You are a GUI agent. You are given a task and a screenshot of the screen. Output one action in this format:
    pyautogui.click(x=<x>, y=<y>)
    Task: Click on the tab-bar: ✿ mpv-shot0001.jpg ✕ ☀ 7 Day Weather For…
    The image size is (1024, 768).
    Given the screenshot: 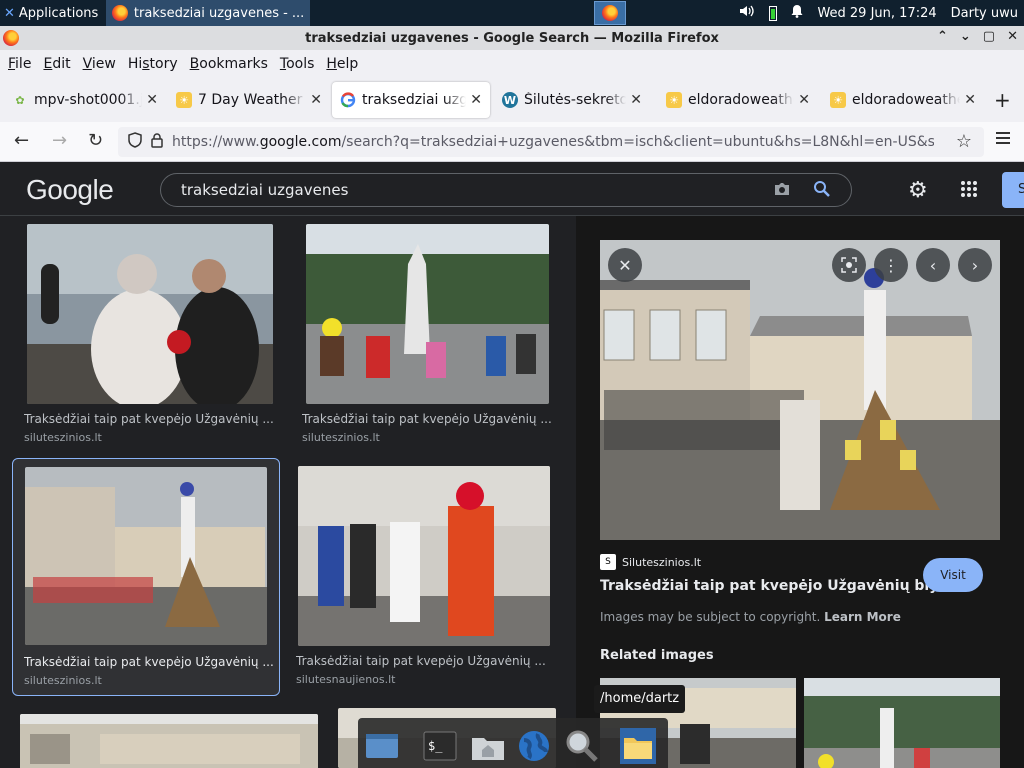 What is the action you would take?
    pyautogui.click(x=512, y=100)
    